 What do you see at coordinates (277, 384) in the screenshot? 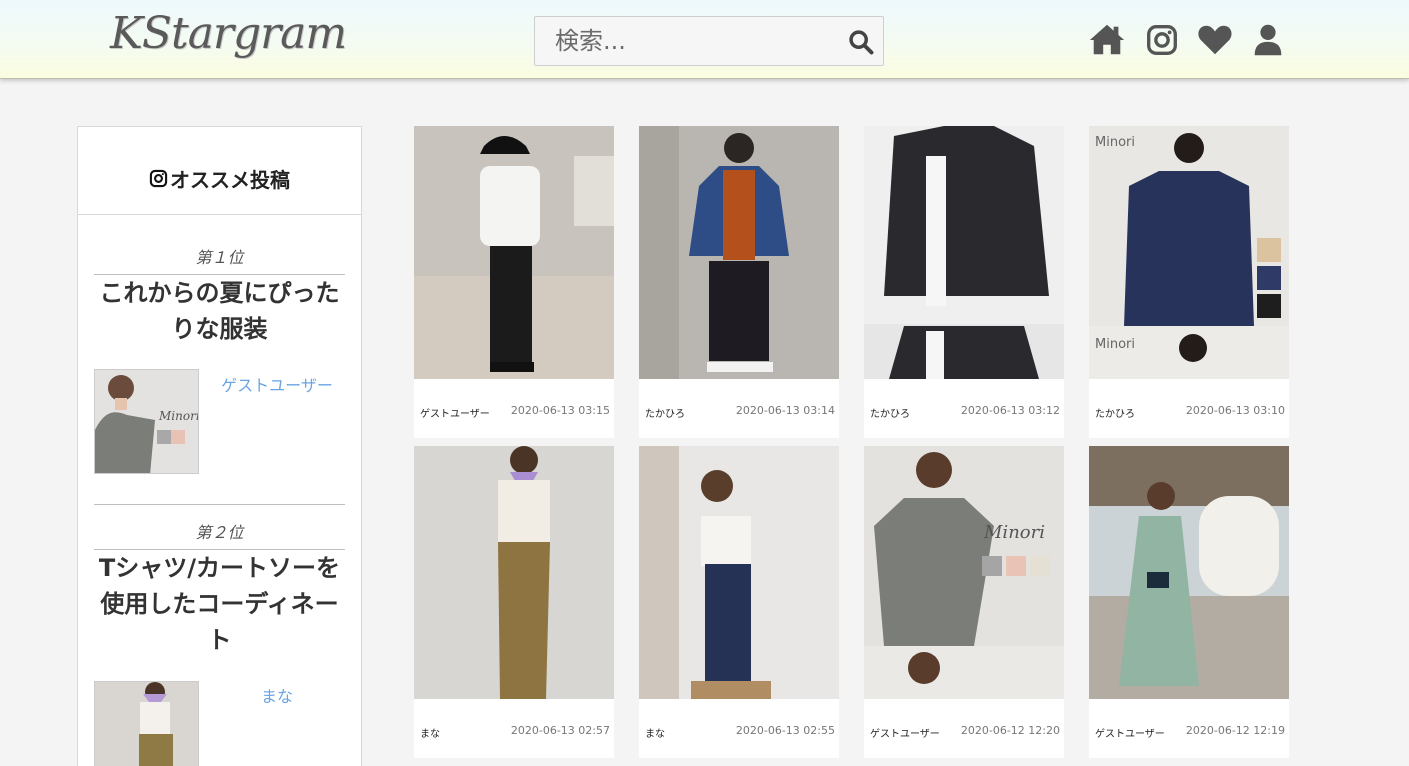
I see `ranking-username: ゲストユーザー` at bounding box center [277, 384].